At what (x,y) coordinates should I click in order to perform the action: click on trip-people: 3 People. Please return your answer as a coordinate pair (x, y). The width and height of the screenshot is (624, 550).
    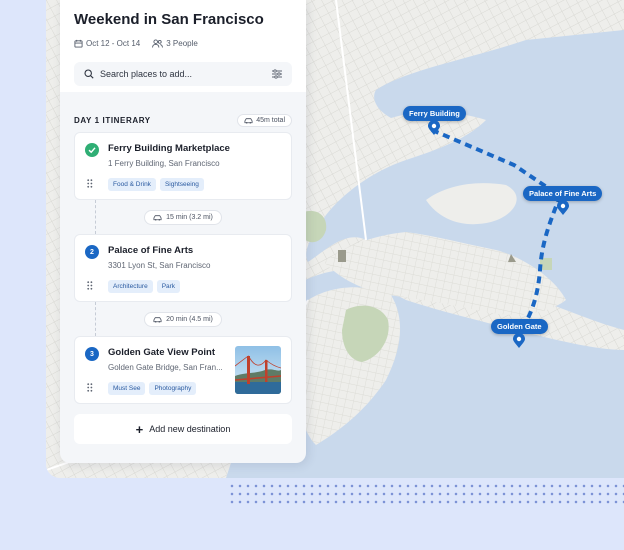
    Looking at the image, I should click on (175, 43).